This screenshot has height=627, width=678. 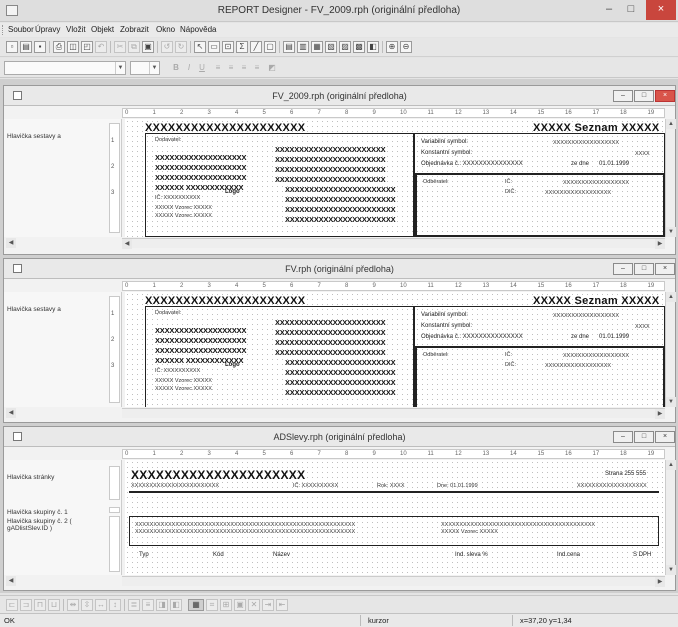 I want to click on column-header-nazev: Název, so click(x=281, y=555).